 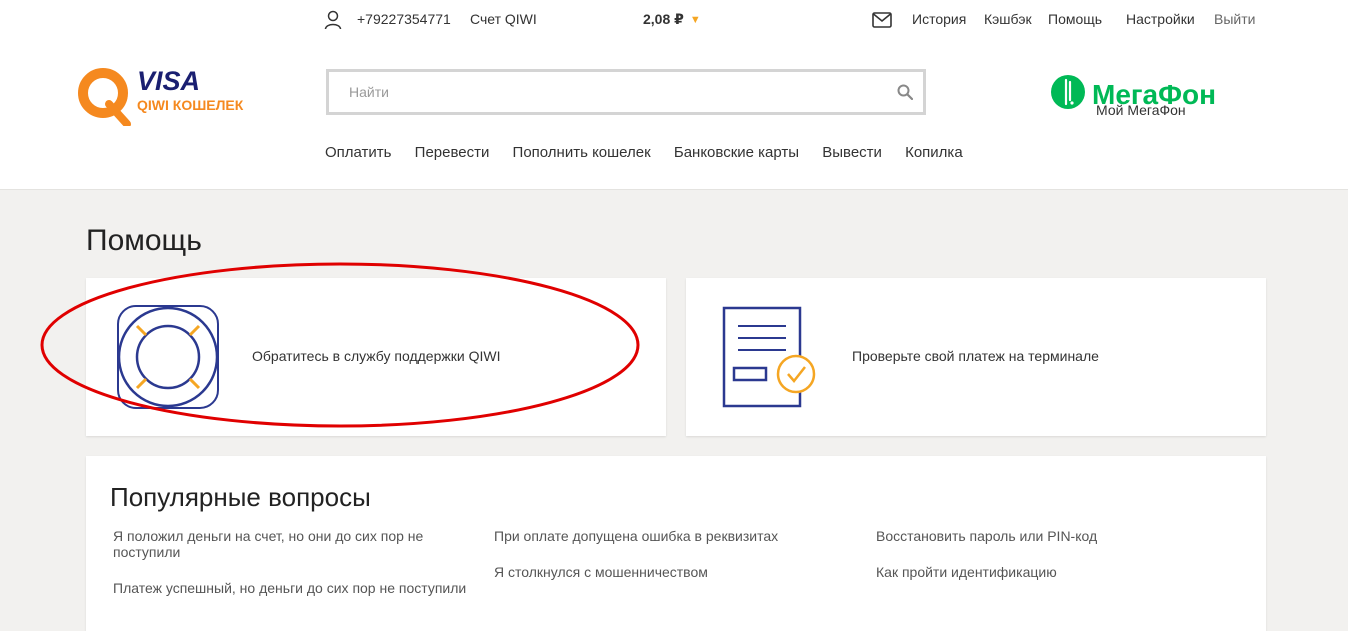 What do you see at coordinates (769, 357) in the screenshot?
I see `document-check-icon` at bounding box center [769, 357].